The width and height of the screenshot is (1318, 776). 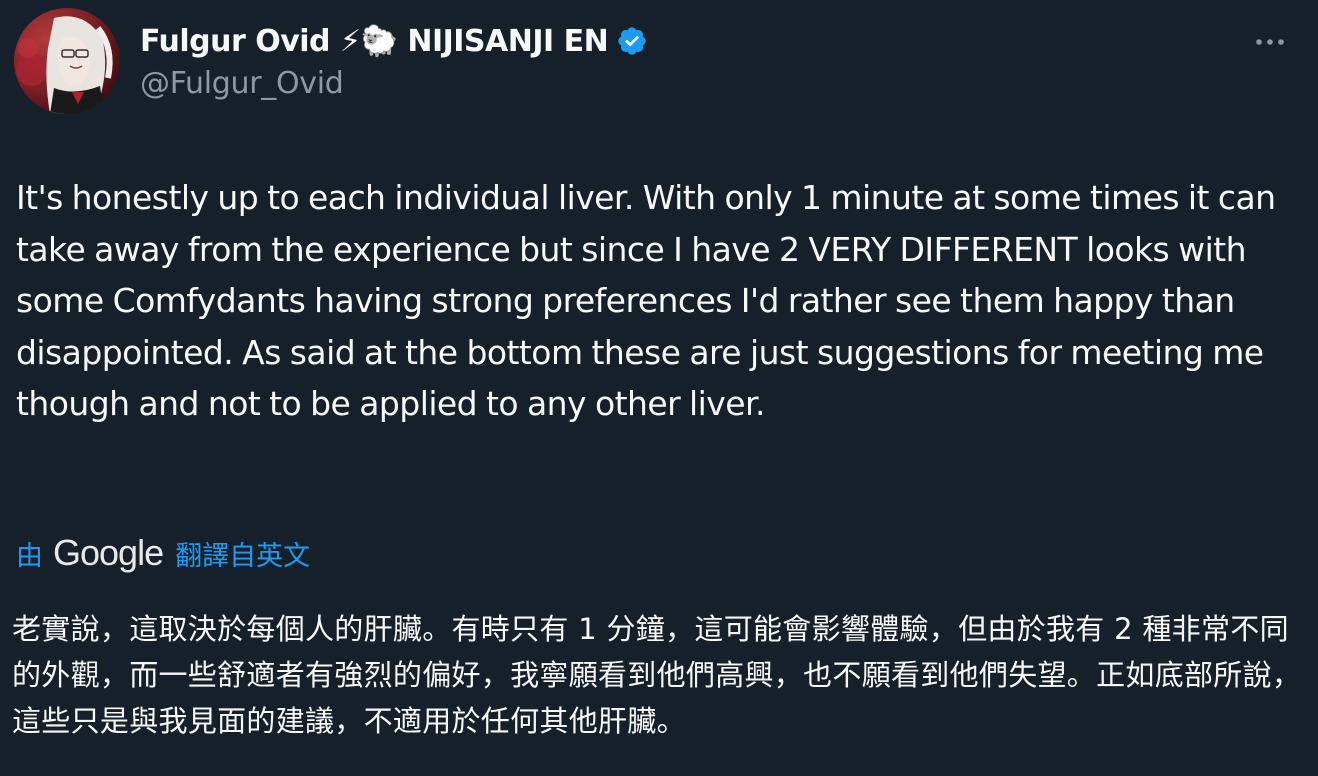 What do you see at coordinates (29, 556) in the screenshot?
I see `translate-prefix: 由` at bounding box center [29, 556].